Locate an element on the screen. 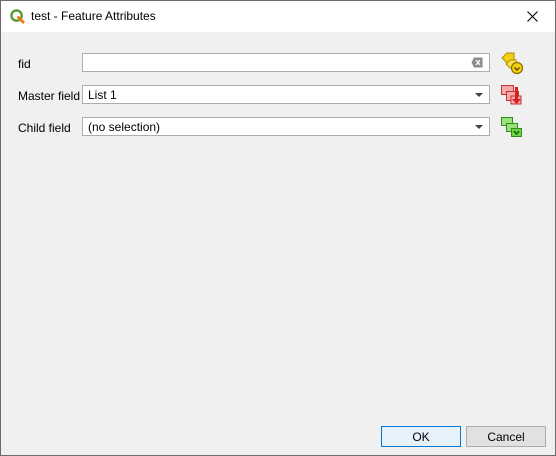 This screenshot has height=456, width=556. fid-label: fid is located at coordinates (24, 64).